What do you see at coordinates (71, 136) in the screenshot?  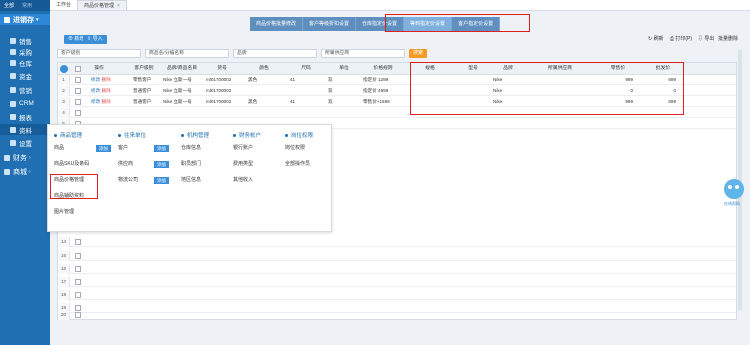 I see `menu-heading-label: 商品管理` at bounding box center [71, 136].